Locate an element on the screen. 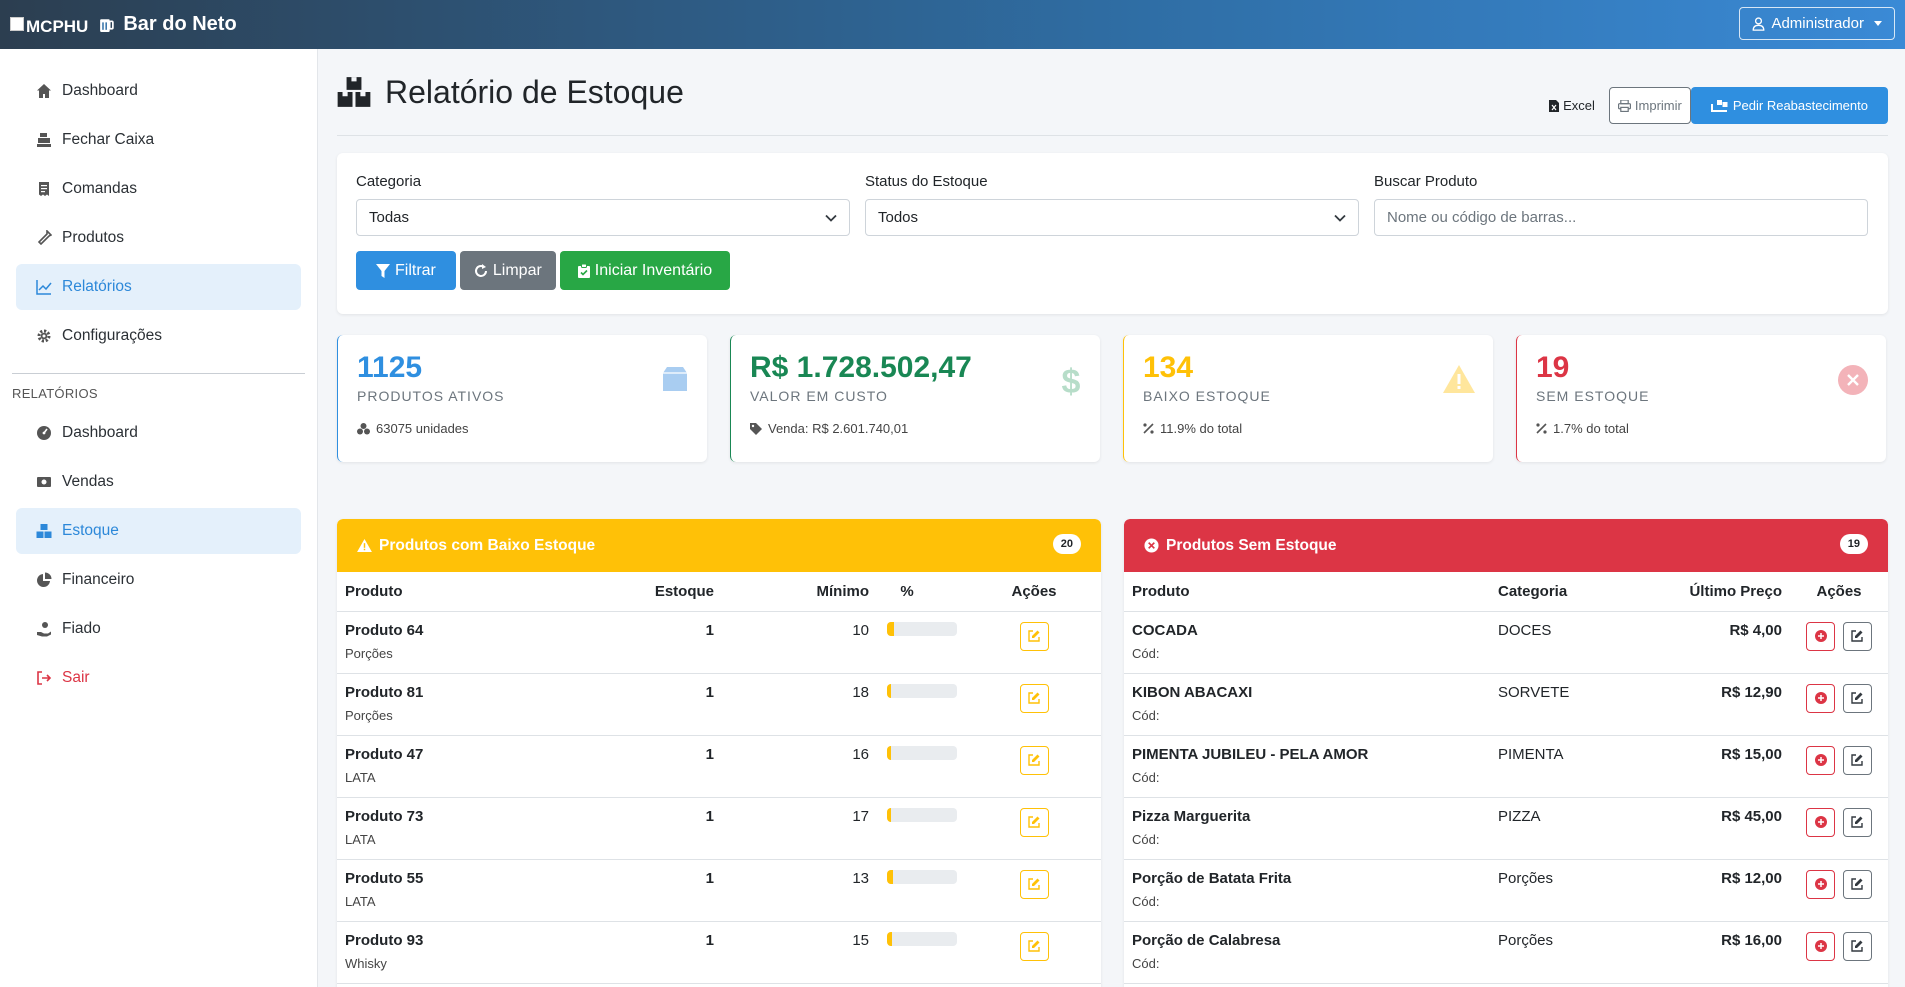 The width and height of the screenshot is (1905, 987). product-cell: Porção de Batata Frita Cód: is located at coordinates (1307, 890).